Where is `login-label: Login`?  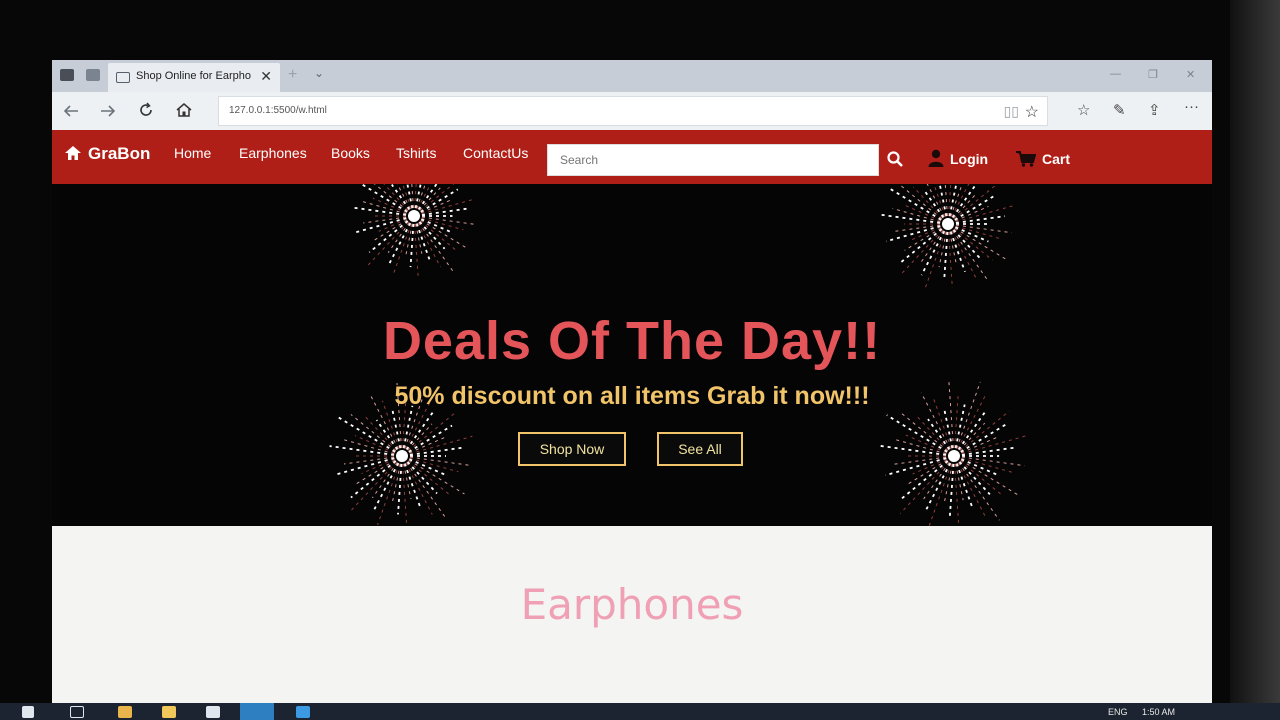
login-label: Login is located at coordinates (969, 159).